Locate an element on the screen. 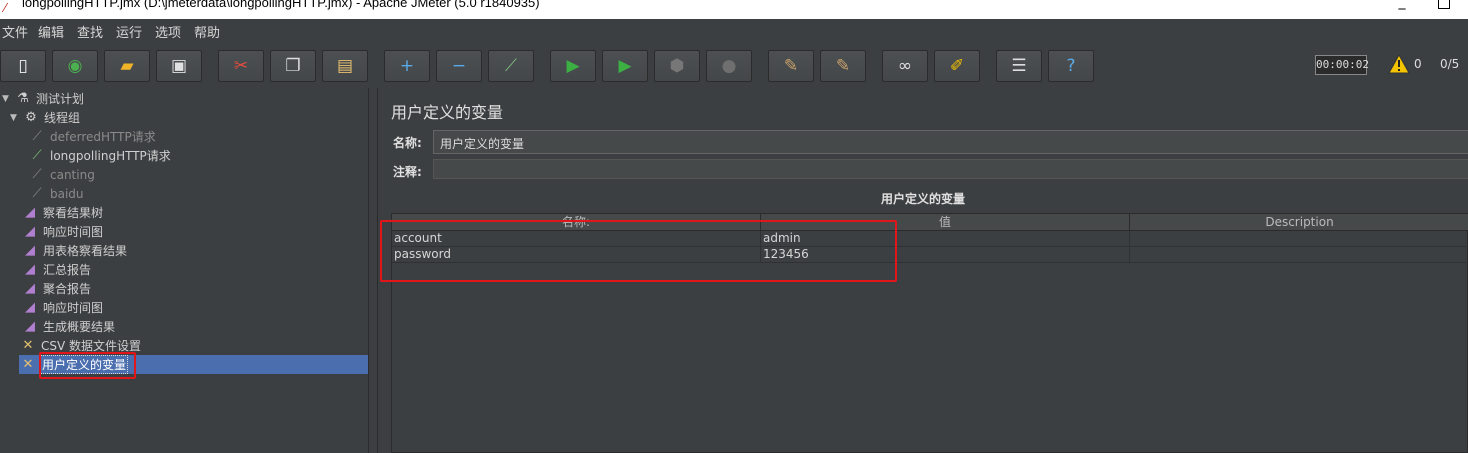 The image size is (1468, 453). clear-icon: ✎ is located at coordinates (791, 65).